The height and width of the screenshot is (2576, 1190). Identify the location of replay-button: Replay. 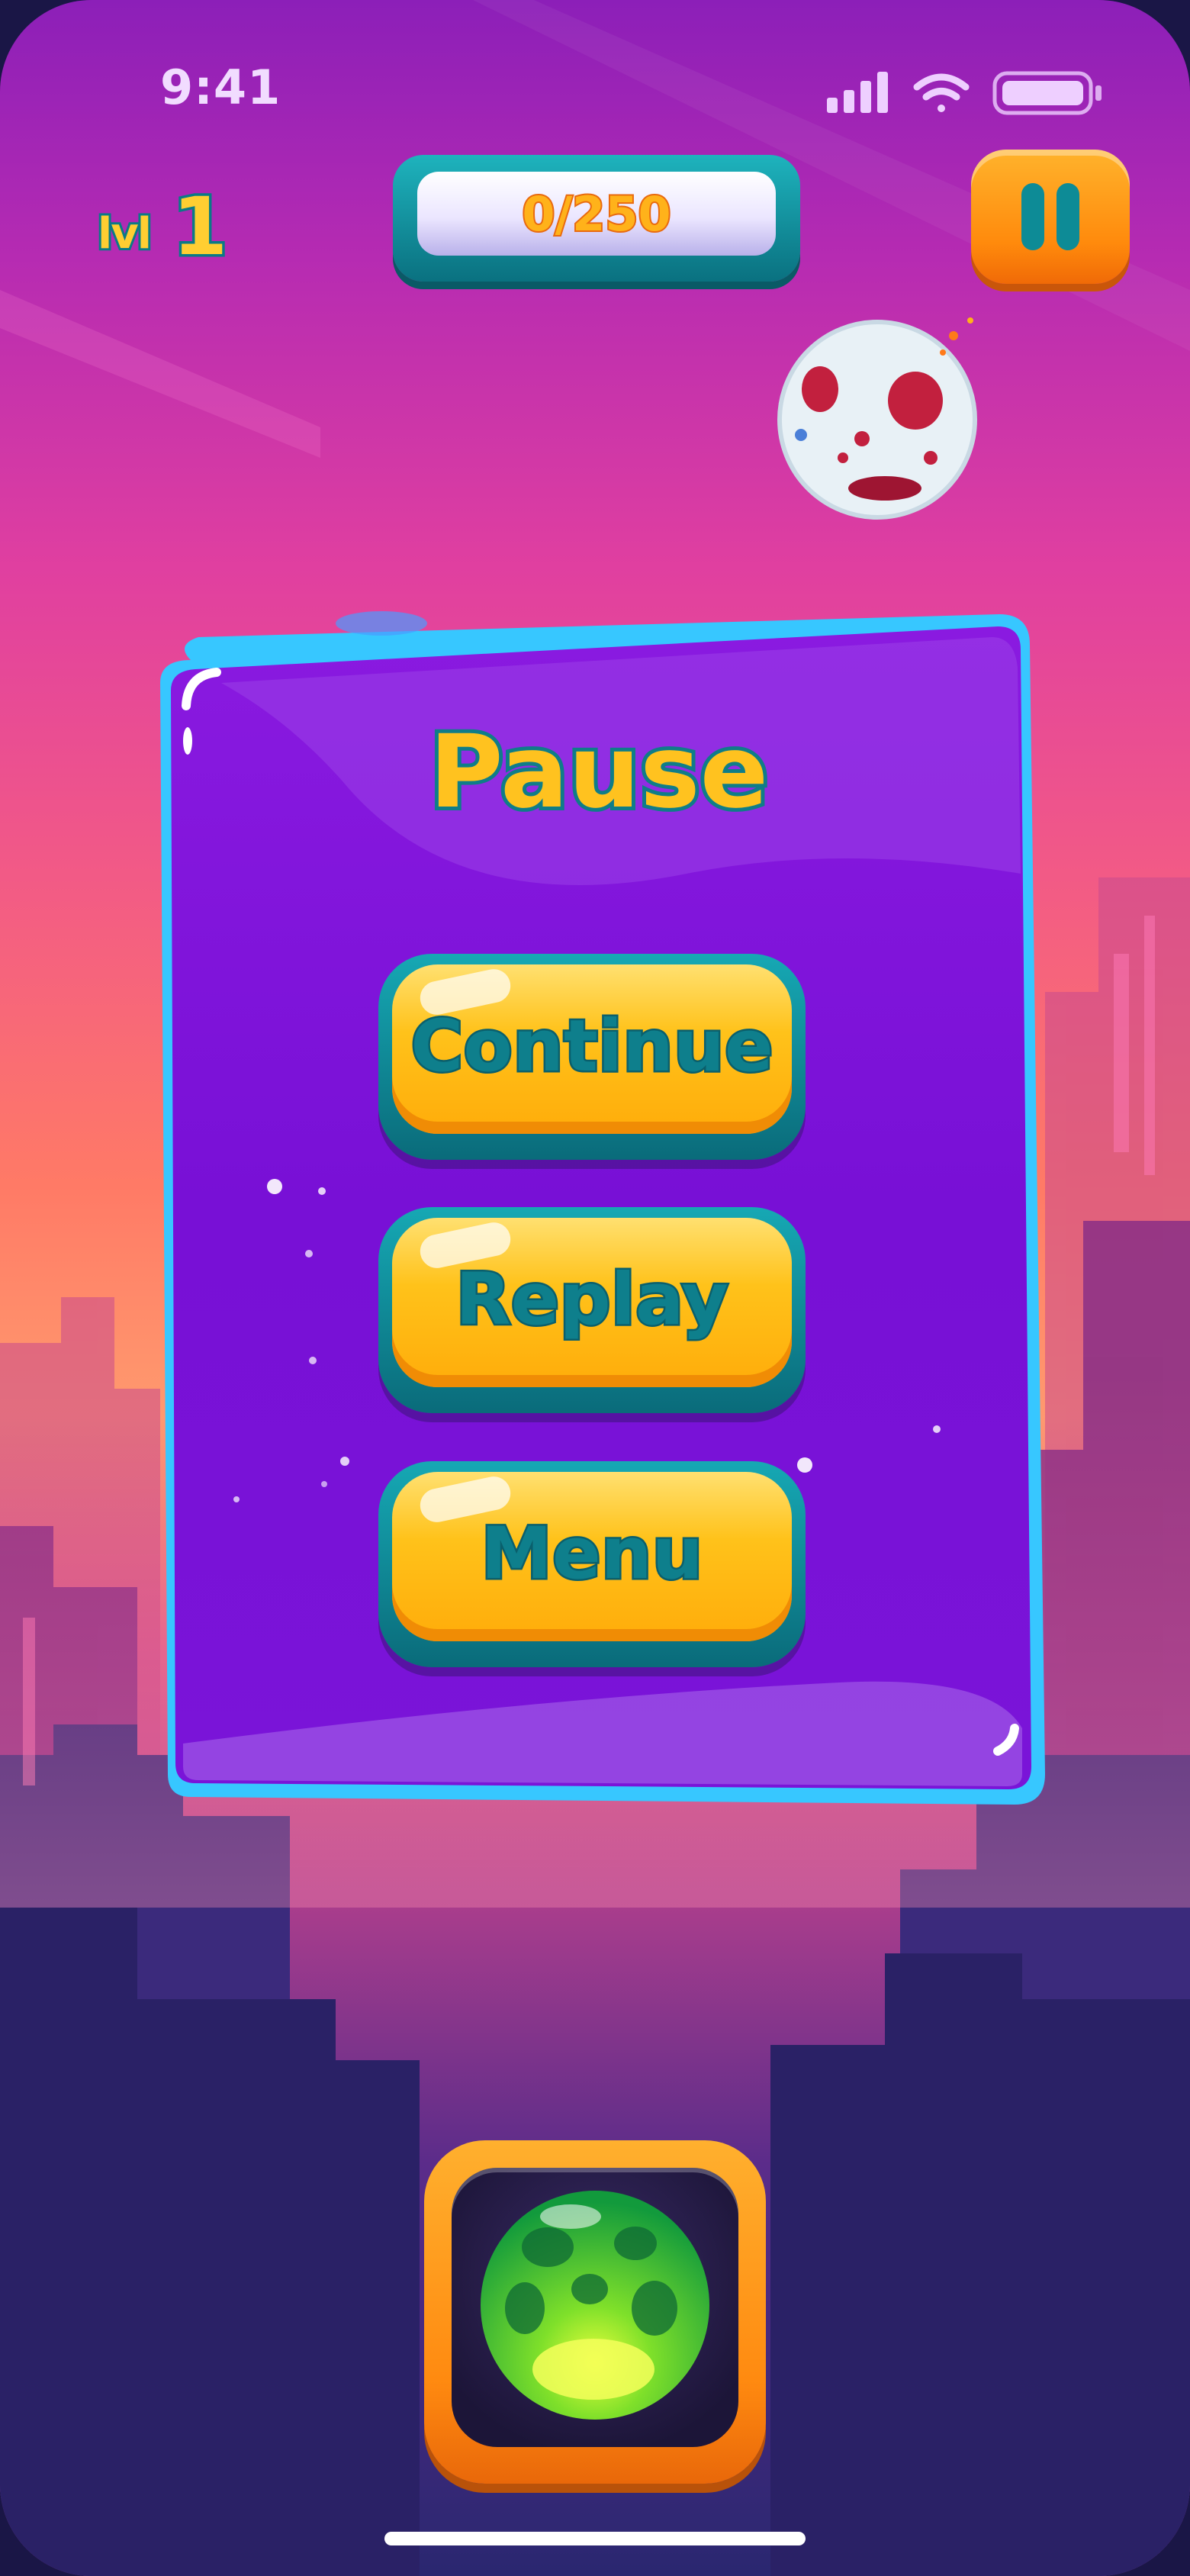
(592, 1310).